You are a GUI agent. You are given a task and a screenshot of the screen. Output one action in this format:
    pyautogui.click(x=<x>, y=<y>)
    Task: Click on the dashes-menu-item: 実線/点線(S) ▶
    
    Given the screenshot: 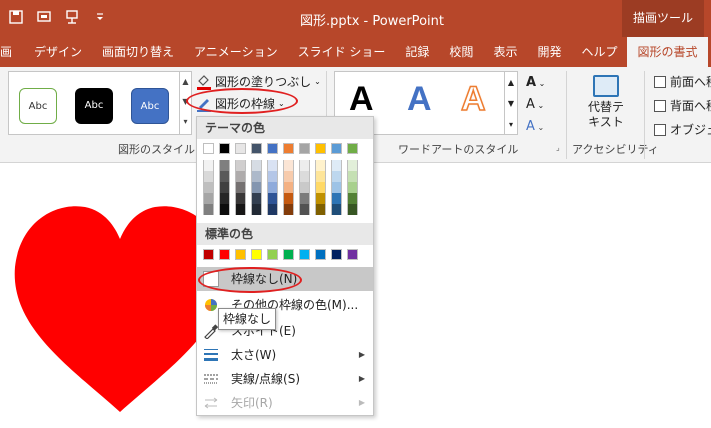 What is the action you would take?
    pyautogui.click(x=285, y=379)
    